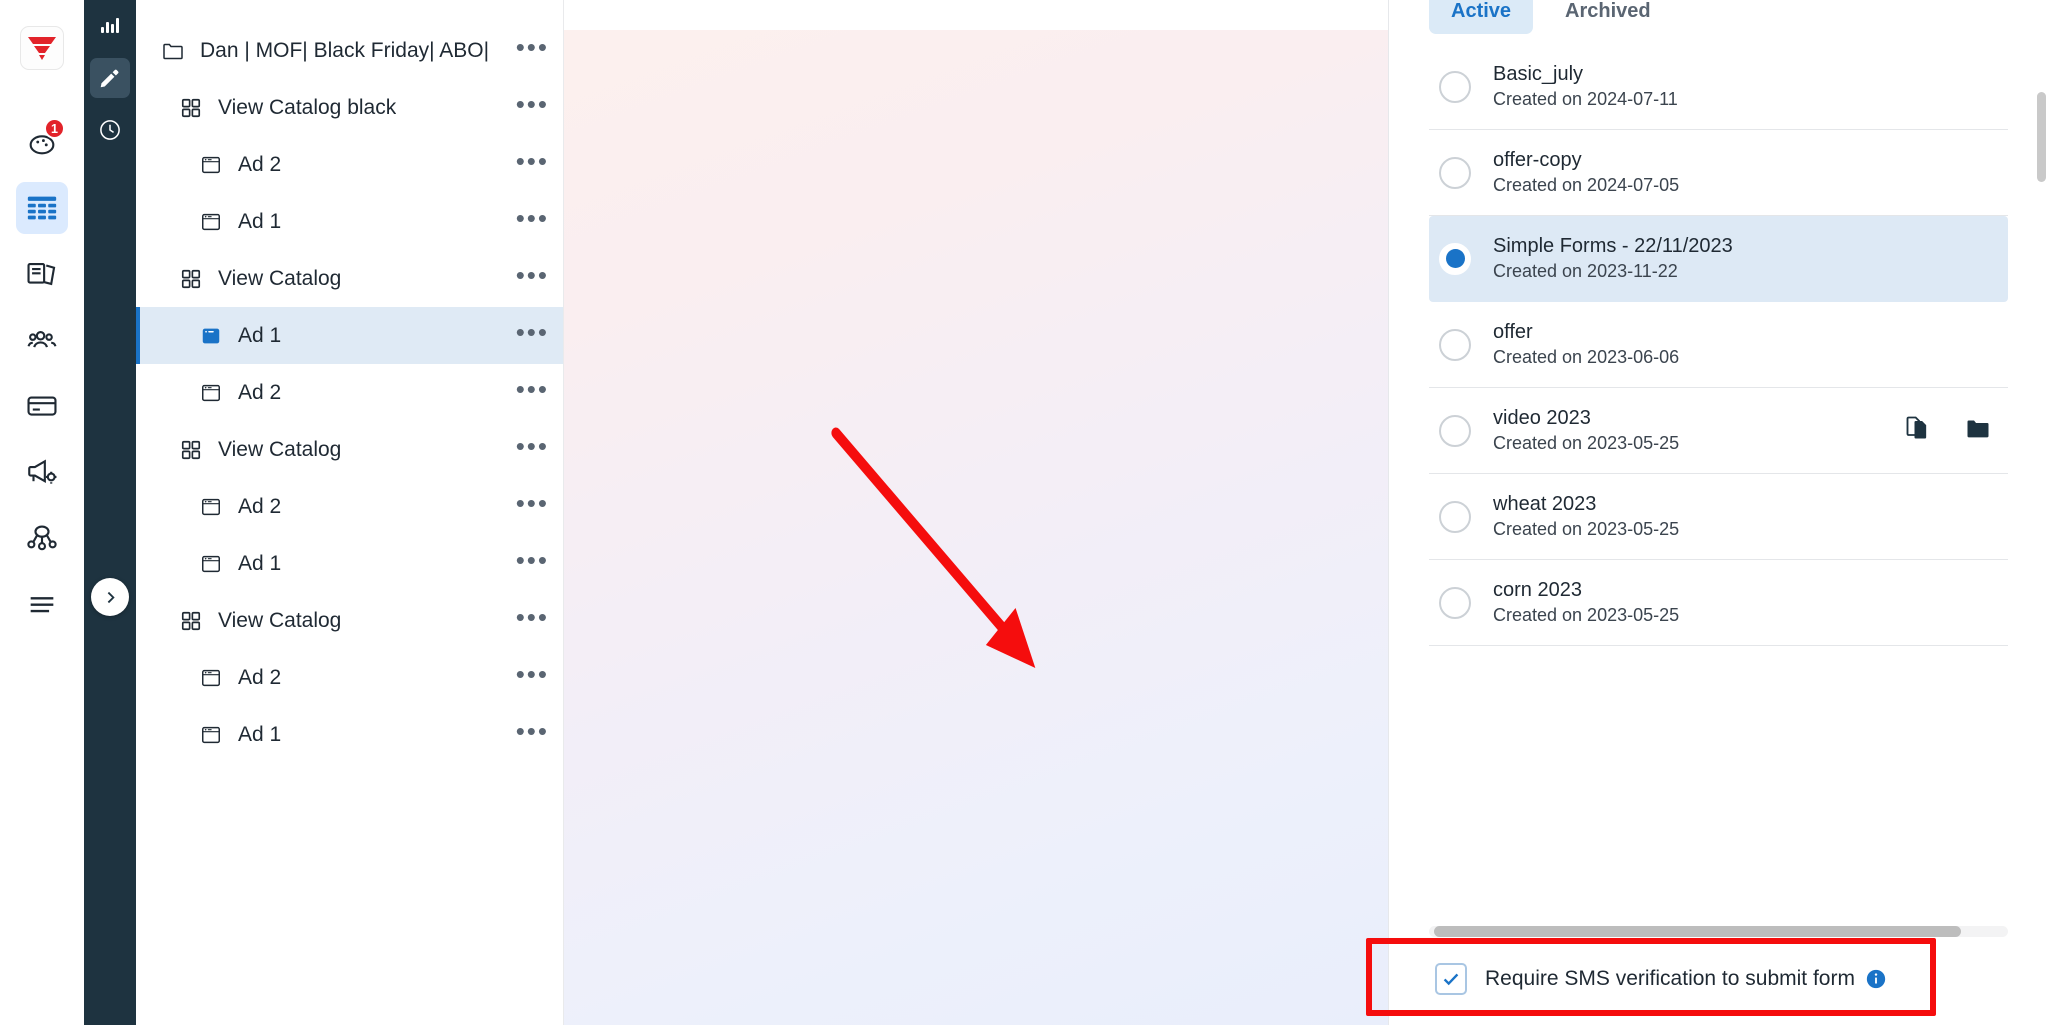  Describe the element at coordinates (349, 107) in the screenshot. I see `tree-row-view-catalog-black: View Catalog black •••` at that location.